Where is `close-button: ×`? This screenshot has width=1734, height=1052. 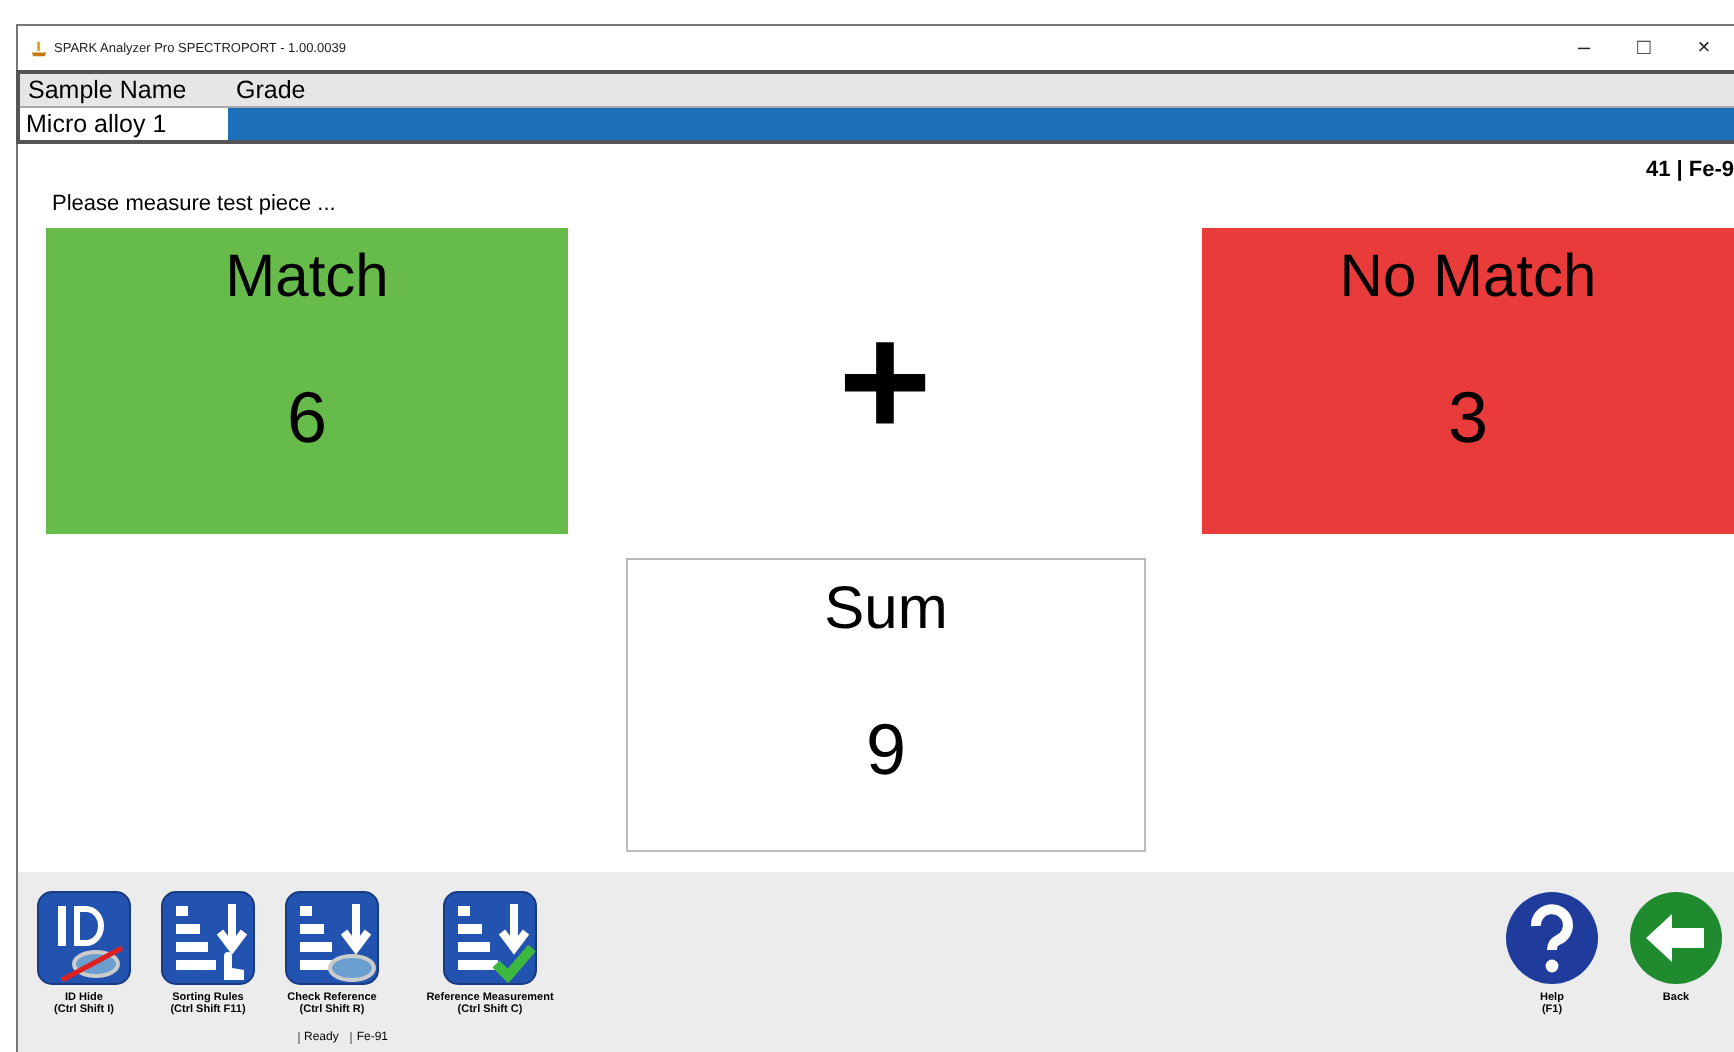
close-button: × is located at coordinates (1704, 48).